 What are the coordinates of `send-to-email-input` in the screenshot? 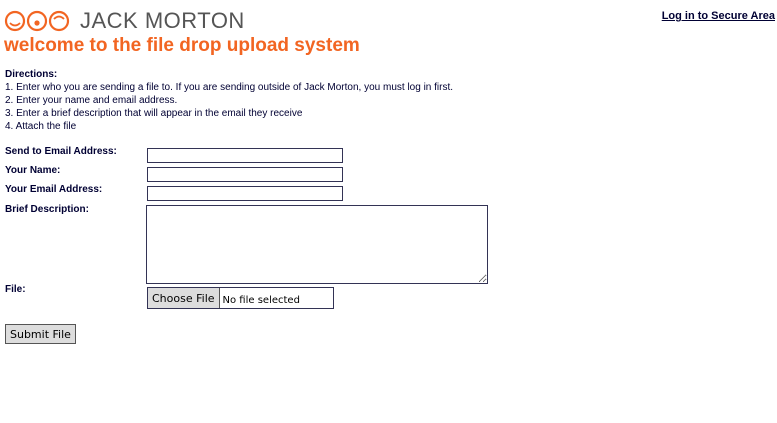 It's located at (245, 155).